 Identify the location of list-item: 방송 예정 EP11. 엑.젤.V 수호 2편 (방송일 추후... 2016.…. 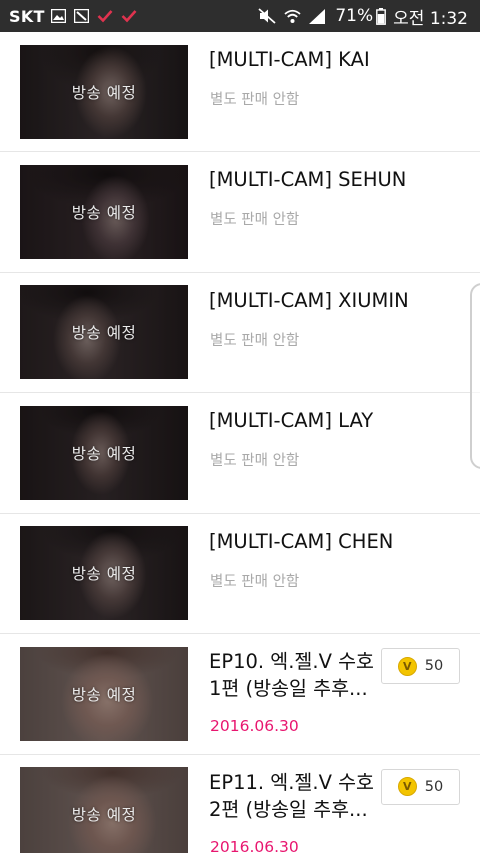
(240, 804).